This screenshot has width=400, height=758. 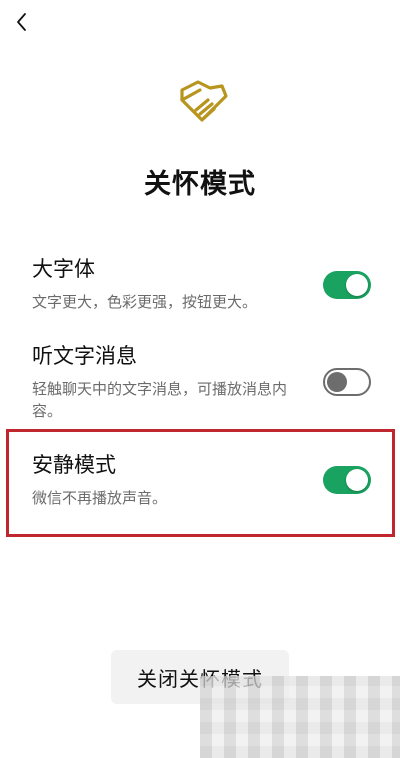 What do you see at coordinates (200, 184) in the screenshot?
I see `page-title: 关怀模式` at bounding box center [200, 184].